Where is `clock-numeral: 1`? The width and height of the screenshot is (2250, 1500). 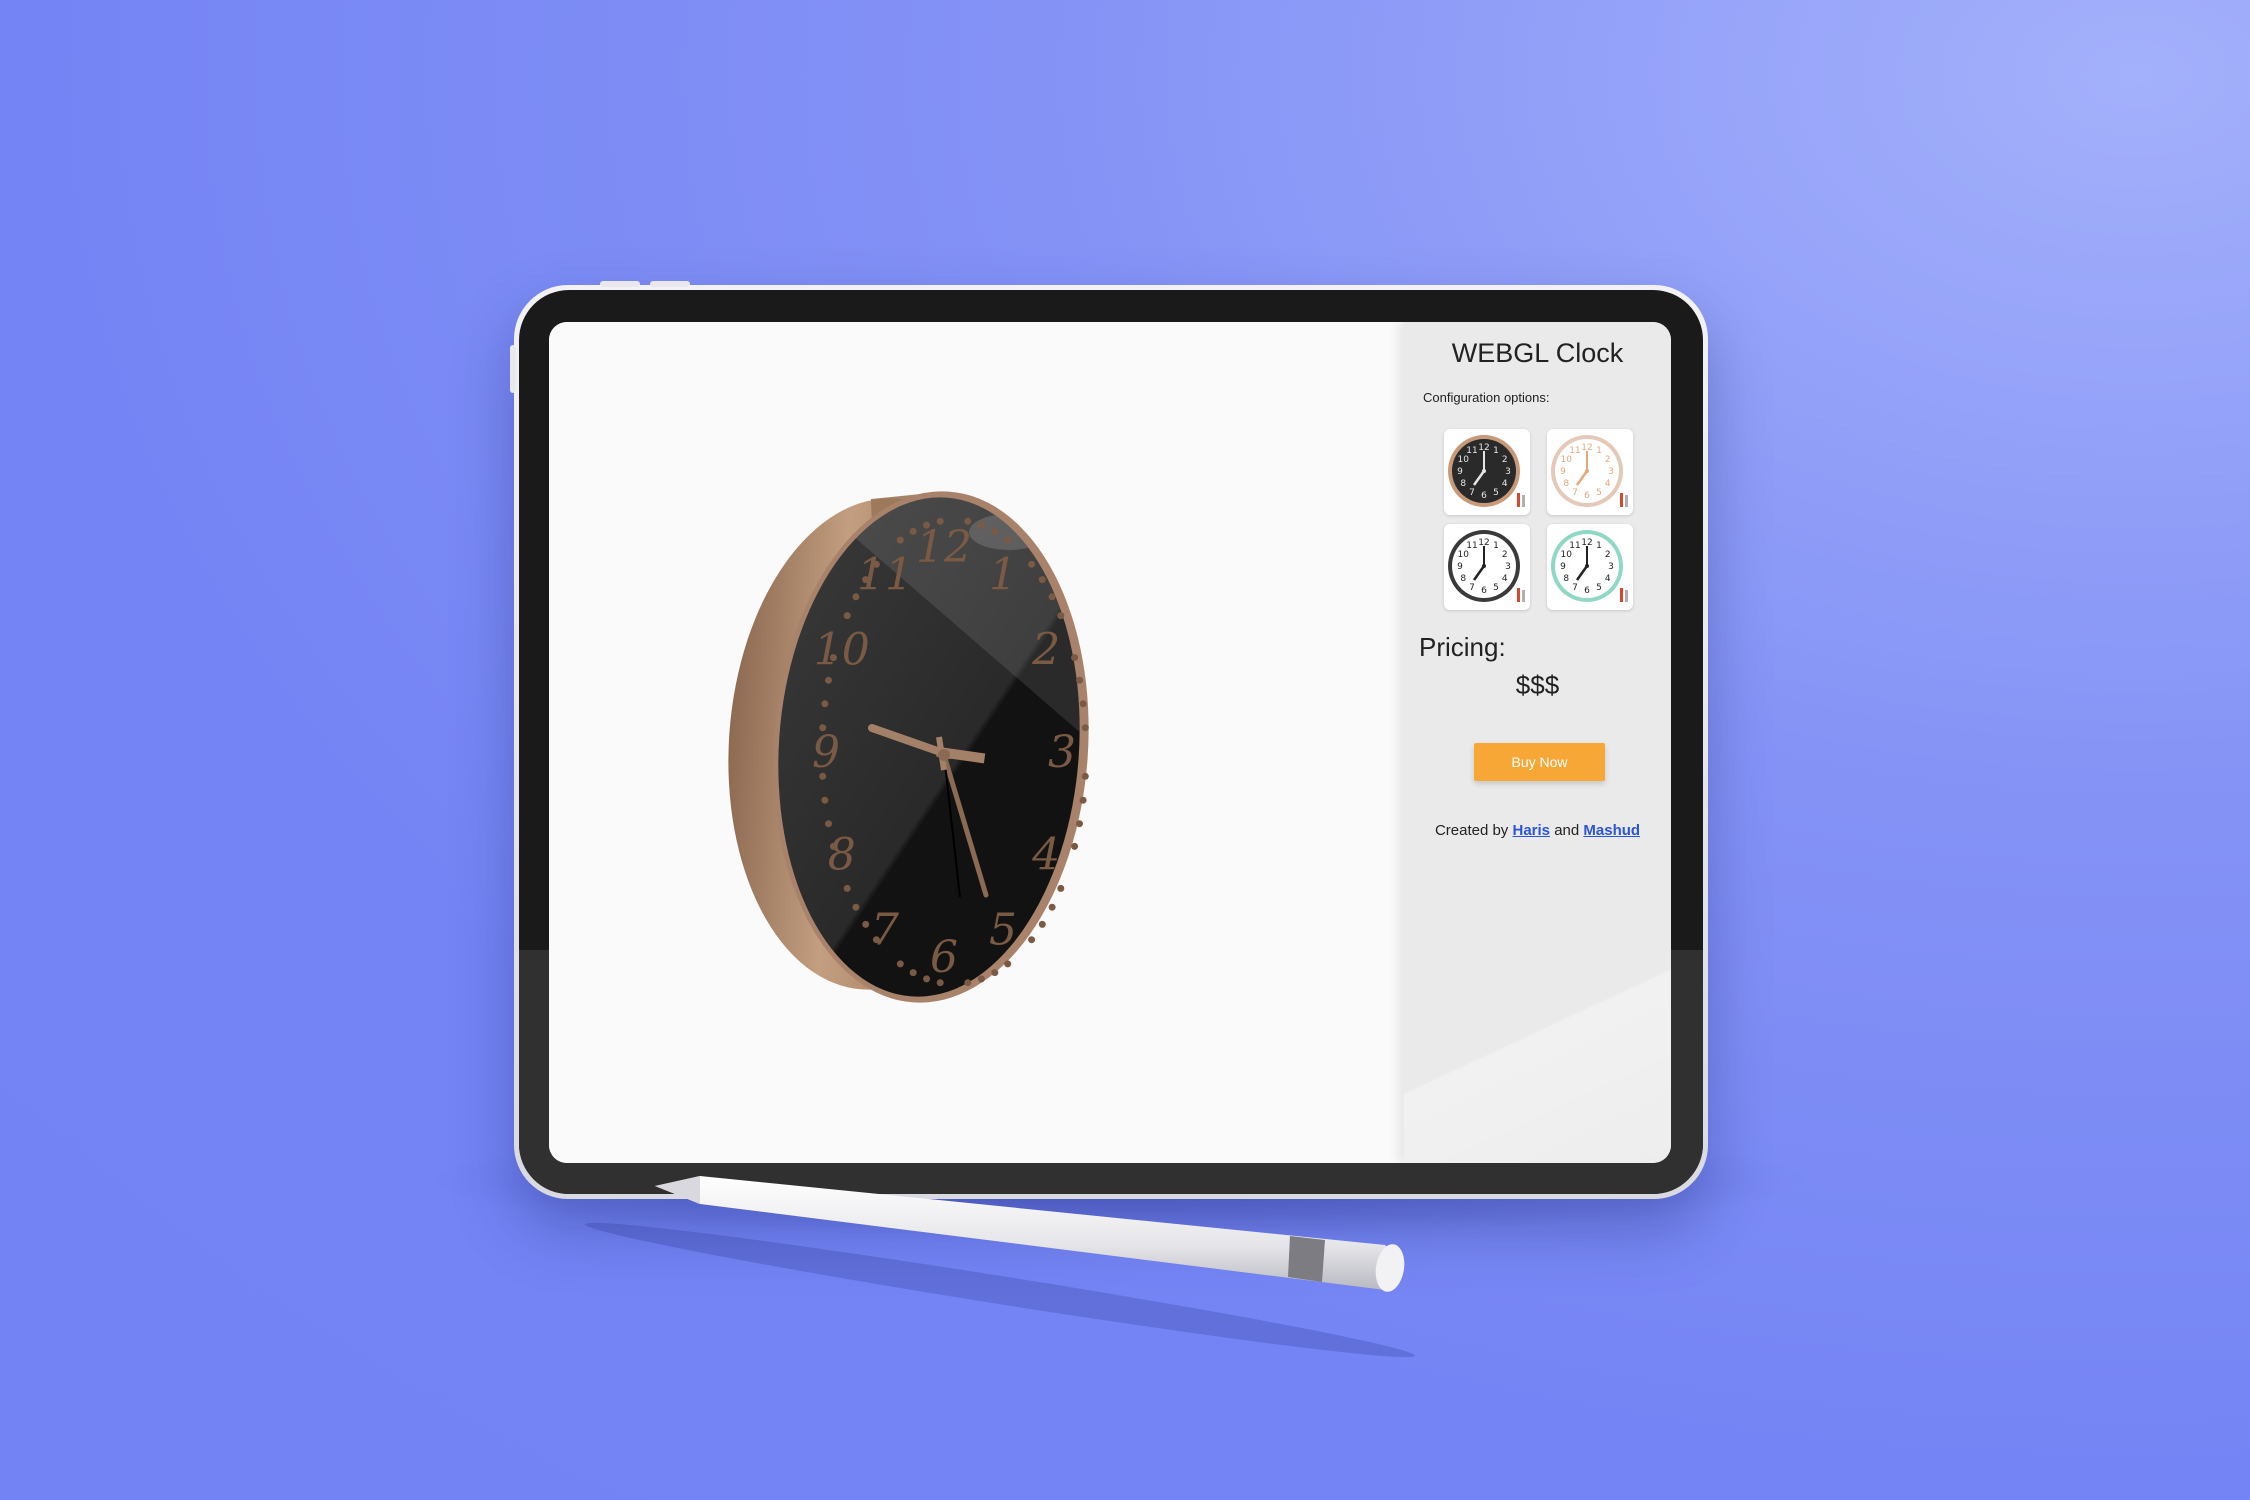
clock-numeral: 1 is located at coordinates (1003, 575).